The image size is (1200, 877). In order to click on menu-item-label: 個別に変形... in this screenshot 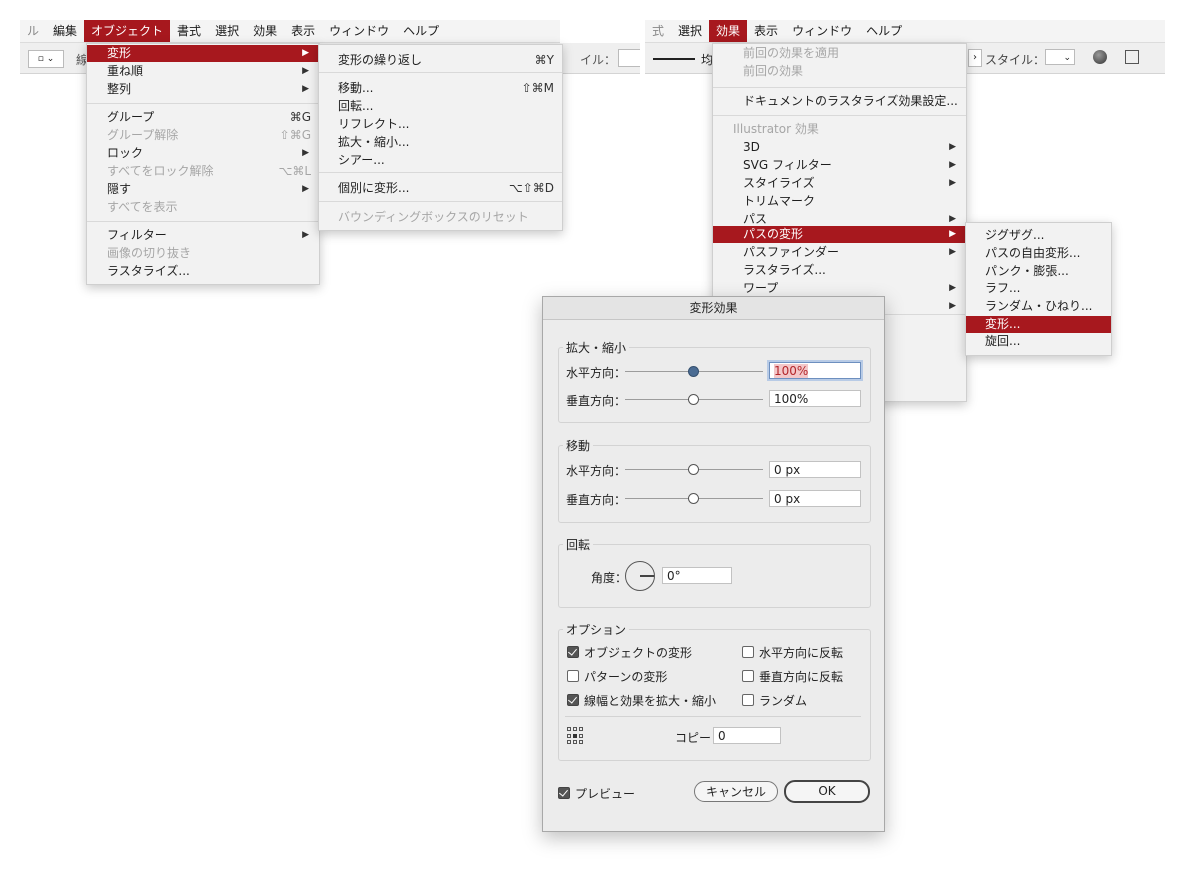, I will do `click(374, 188)`.